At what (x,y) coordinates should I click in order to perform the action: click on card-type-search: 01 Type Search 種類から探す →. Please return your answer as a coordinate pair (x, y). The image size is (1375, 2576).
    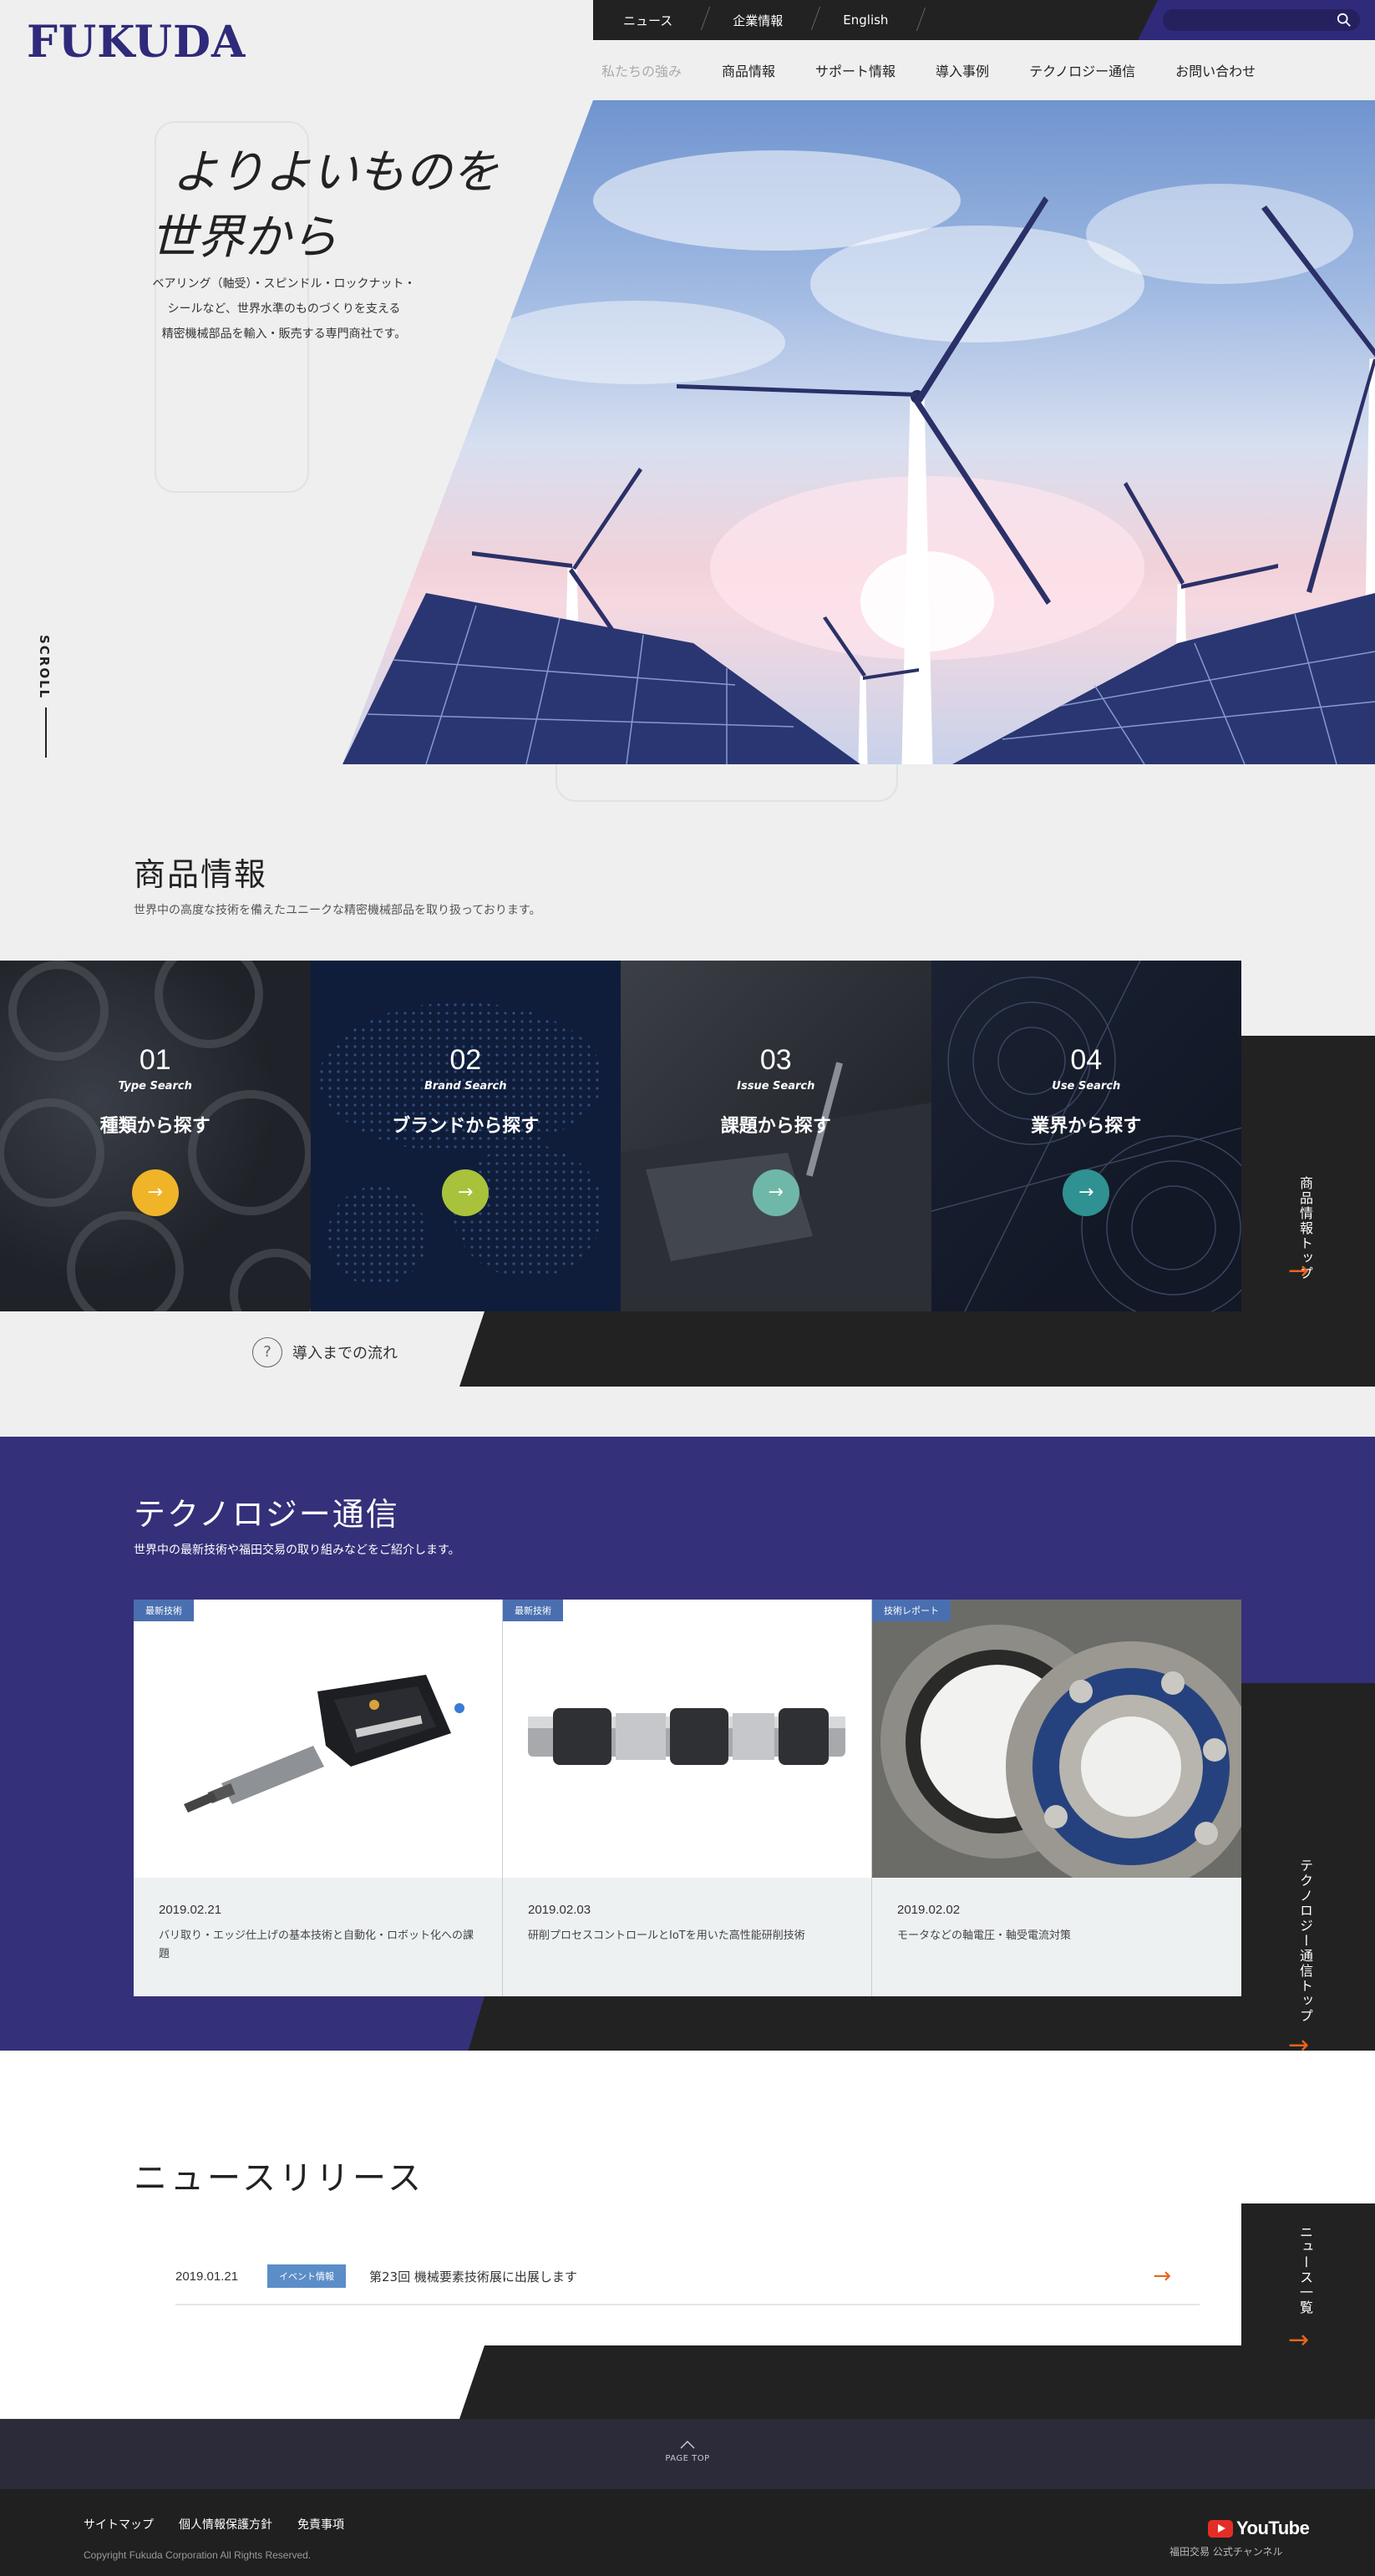
    Looking at the image, I should click on (155, 1136).